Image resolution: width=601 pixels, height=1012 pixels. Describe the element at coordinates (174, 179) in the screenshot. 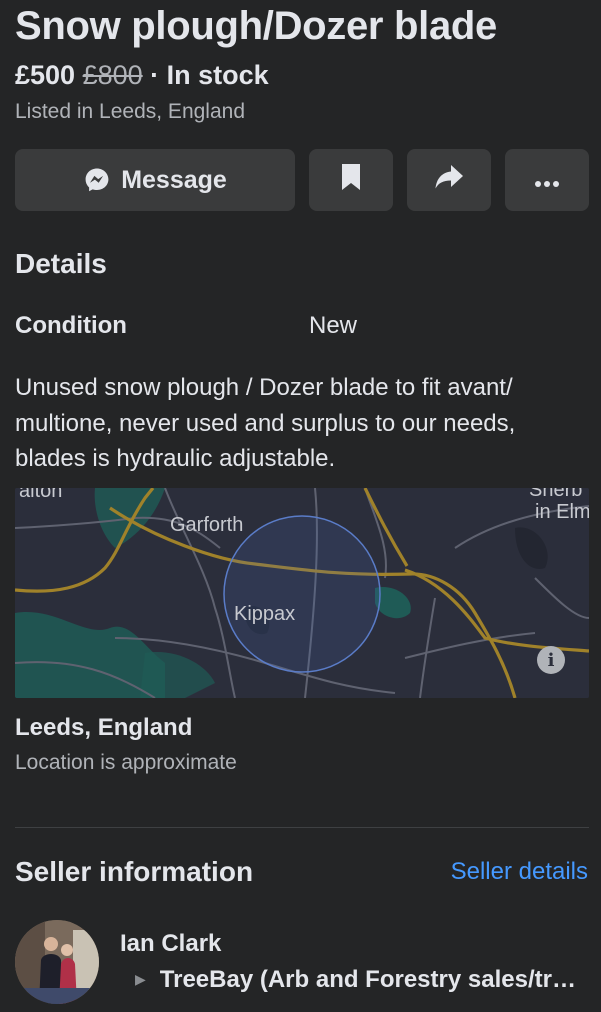

I see `message-label: Message` at that location.